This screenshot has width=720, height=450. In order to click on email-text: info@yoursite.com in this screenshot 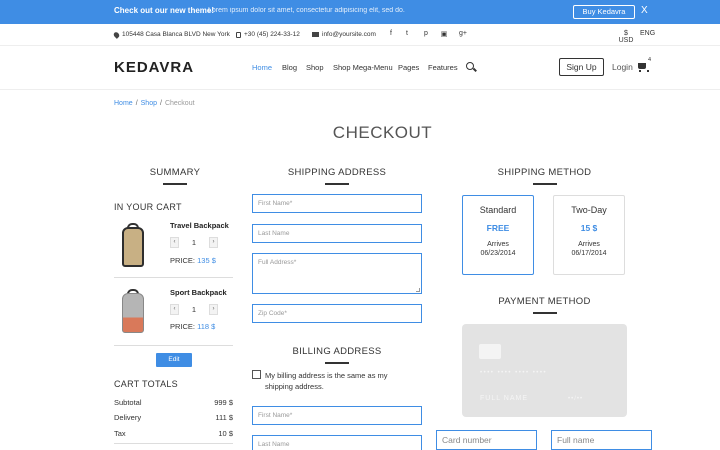, I will do `click(349, 34)`.